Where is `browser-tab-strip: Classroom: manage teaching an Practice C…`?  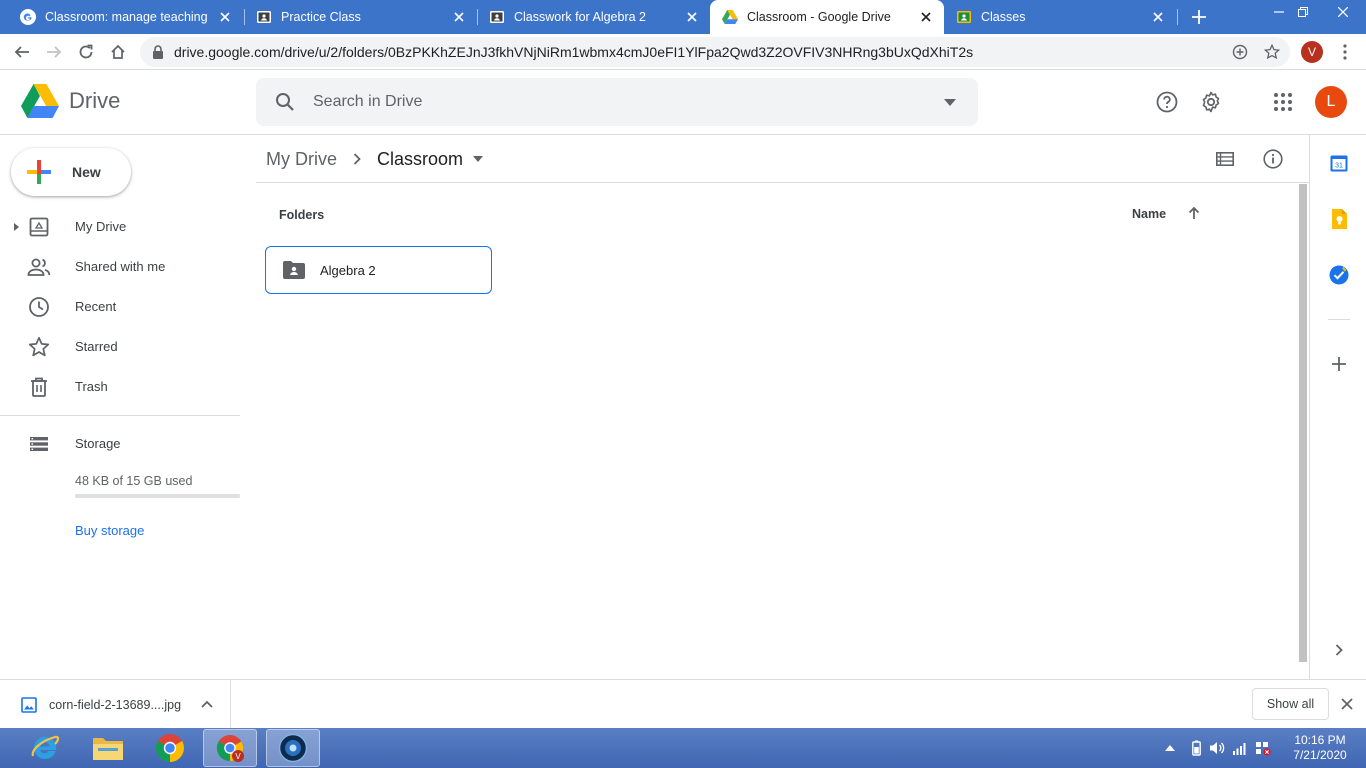 browser-tab-strip: Classroom: manage teaching an Practice C… is located at coordinates (683, 17).